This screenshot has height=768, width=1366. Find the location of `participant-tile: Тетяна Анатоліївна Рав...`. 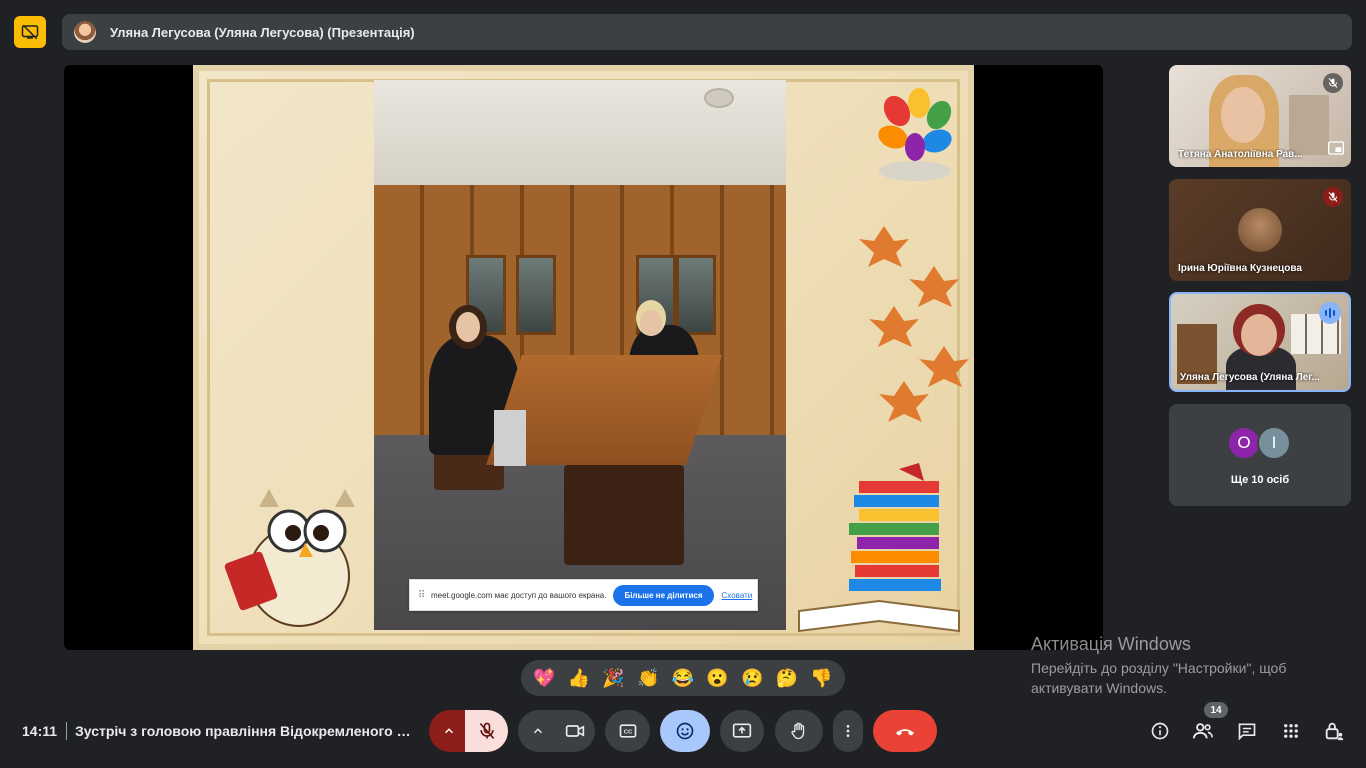

participant-tile: Тетяна Анатоліївна Рав... is located at coordinates (1260, 116).